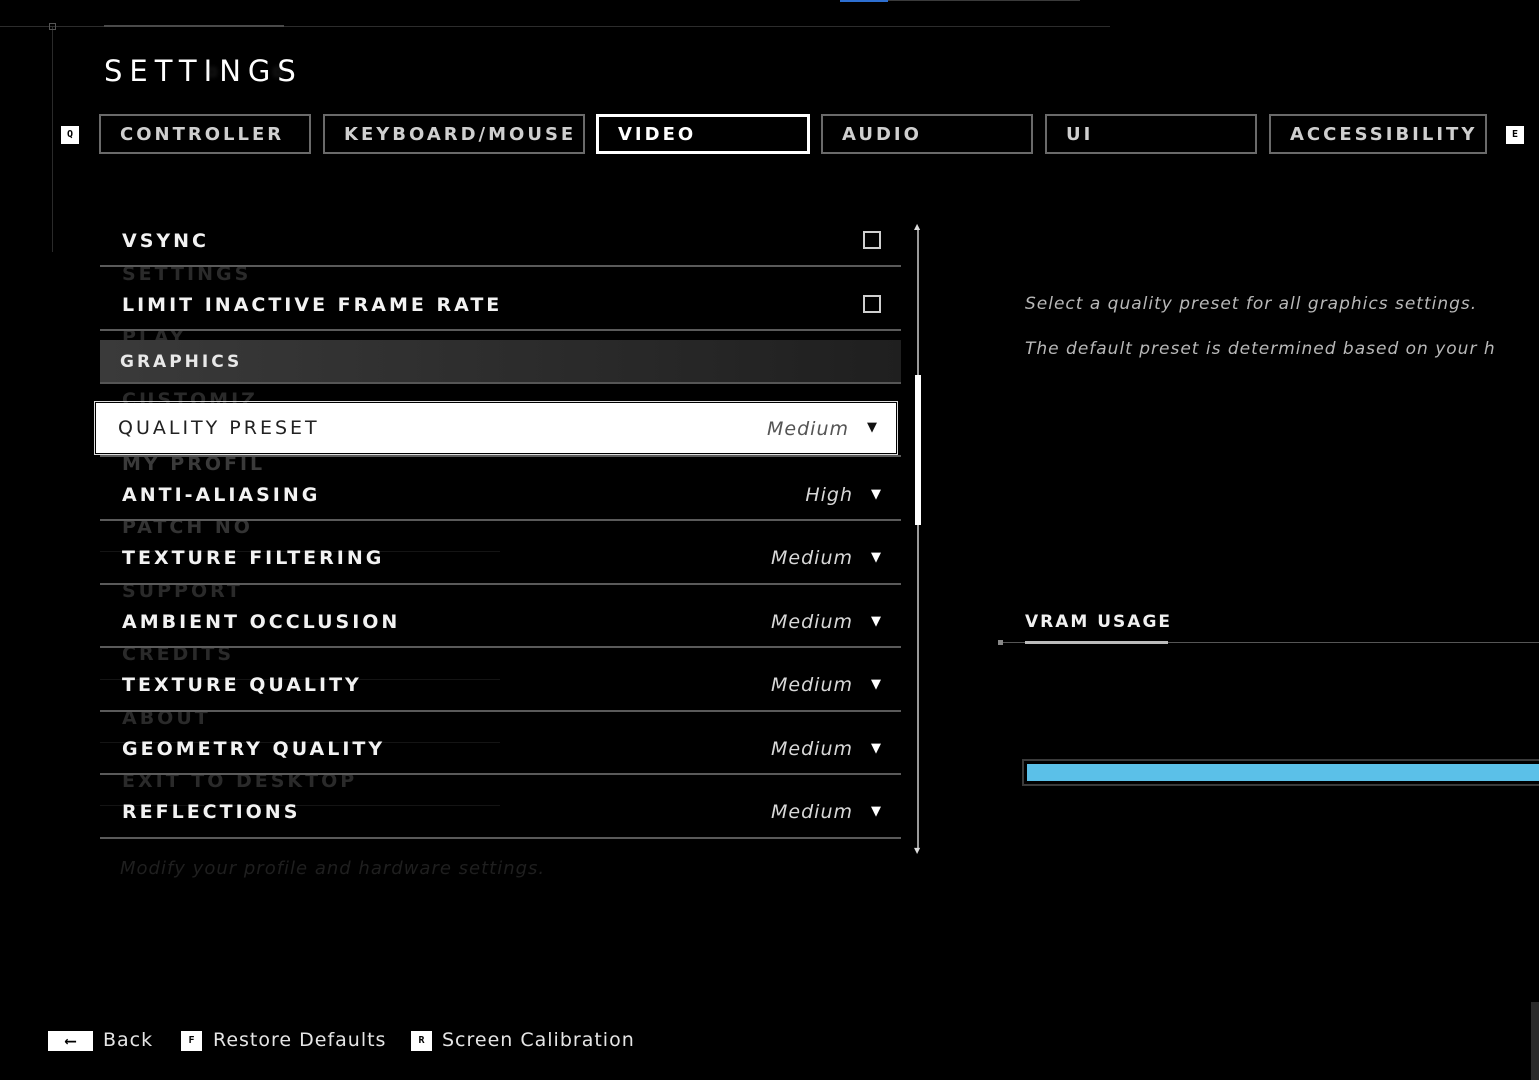 The image size is (1539, 1080). Describe the element at coordinates (261, 622) in the screenshot. I see `setting-label: AMBIENT OCCLUSION` at that location.